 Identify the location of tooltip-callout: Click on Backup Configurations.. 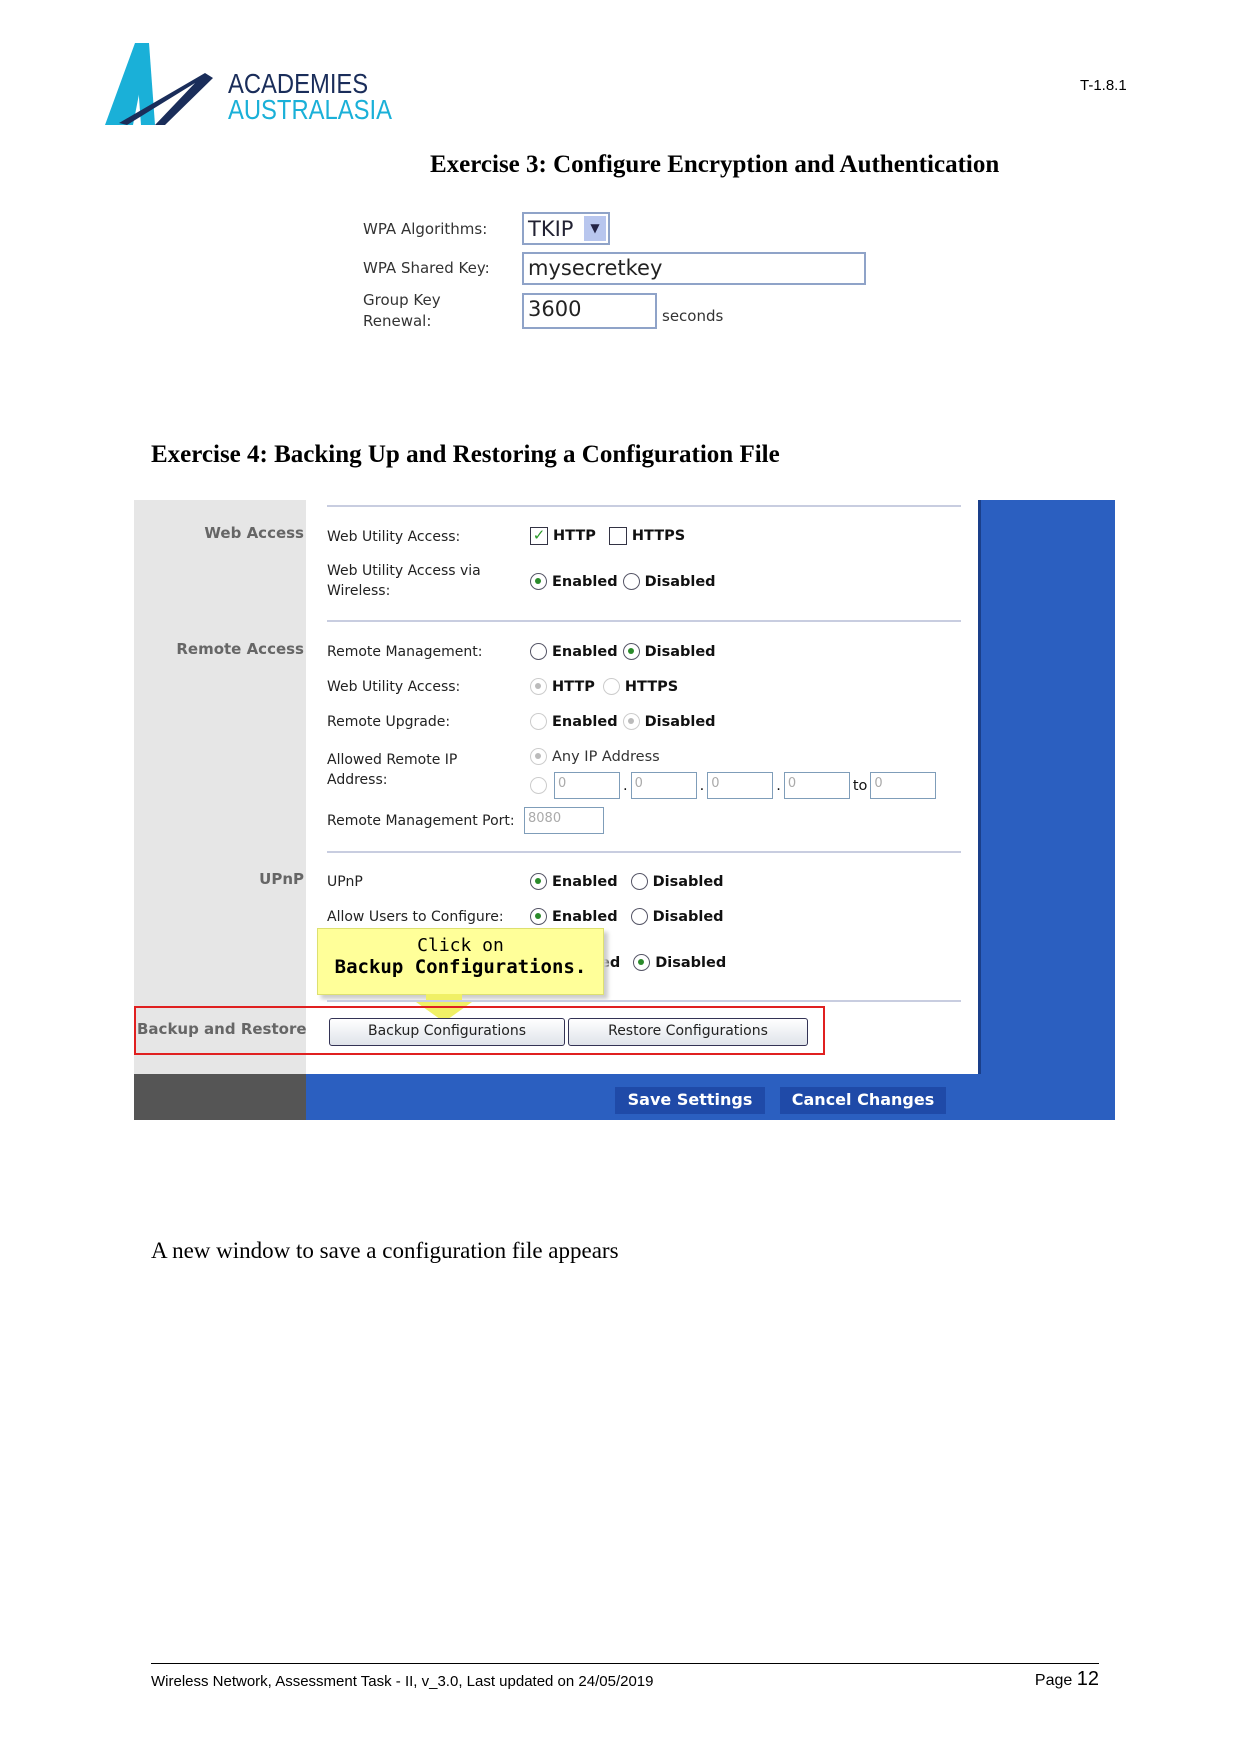
(460, 961).